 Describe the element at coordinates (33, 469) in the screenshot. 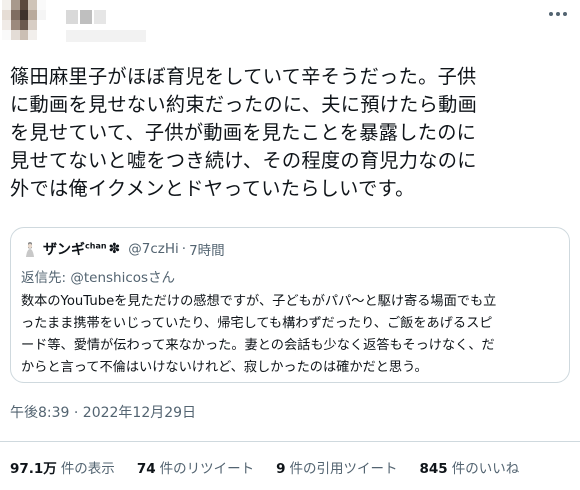

I see `views-count: 97.1万` at that location.